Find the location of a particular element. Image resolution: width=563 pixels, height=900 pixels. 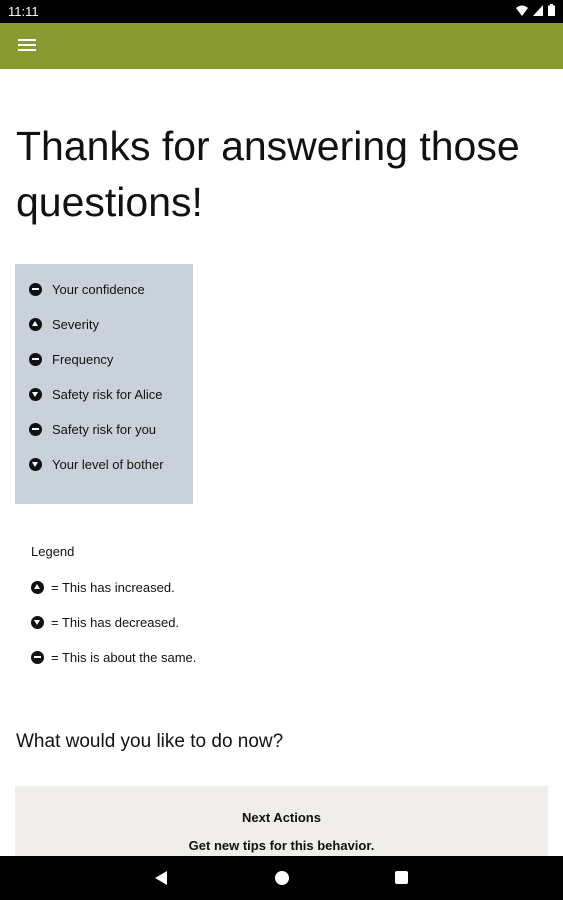

home-icon is located at coordinates (282, 878).